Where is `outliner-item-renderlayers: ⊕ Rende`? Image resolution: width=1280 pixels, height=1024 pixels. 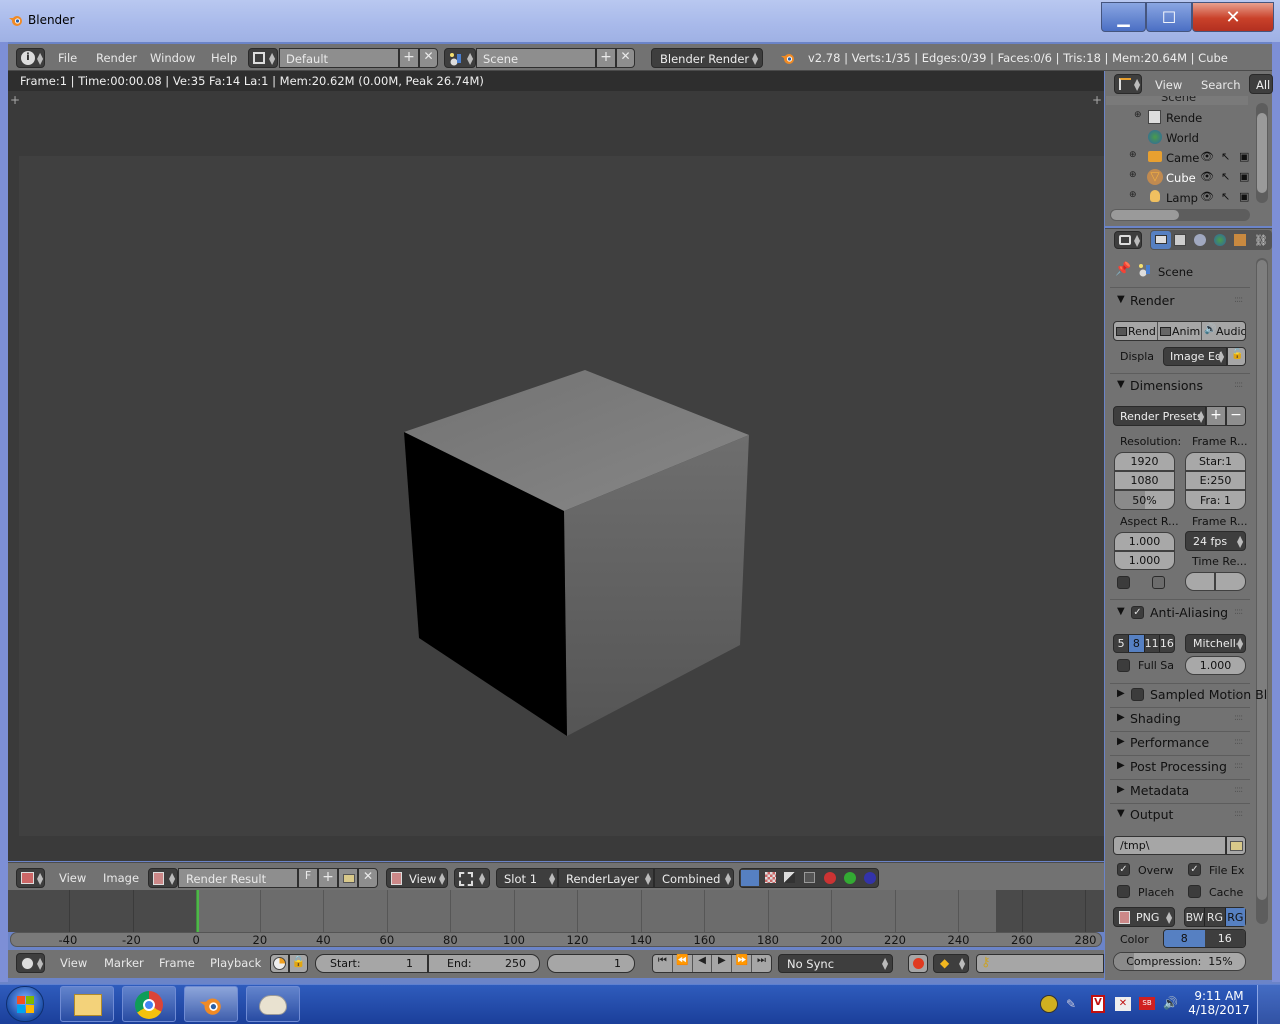
outliner-item-renderlayers: ⊕ Rende is located at coordinates (1176, 118).